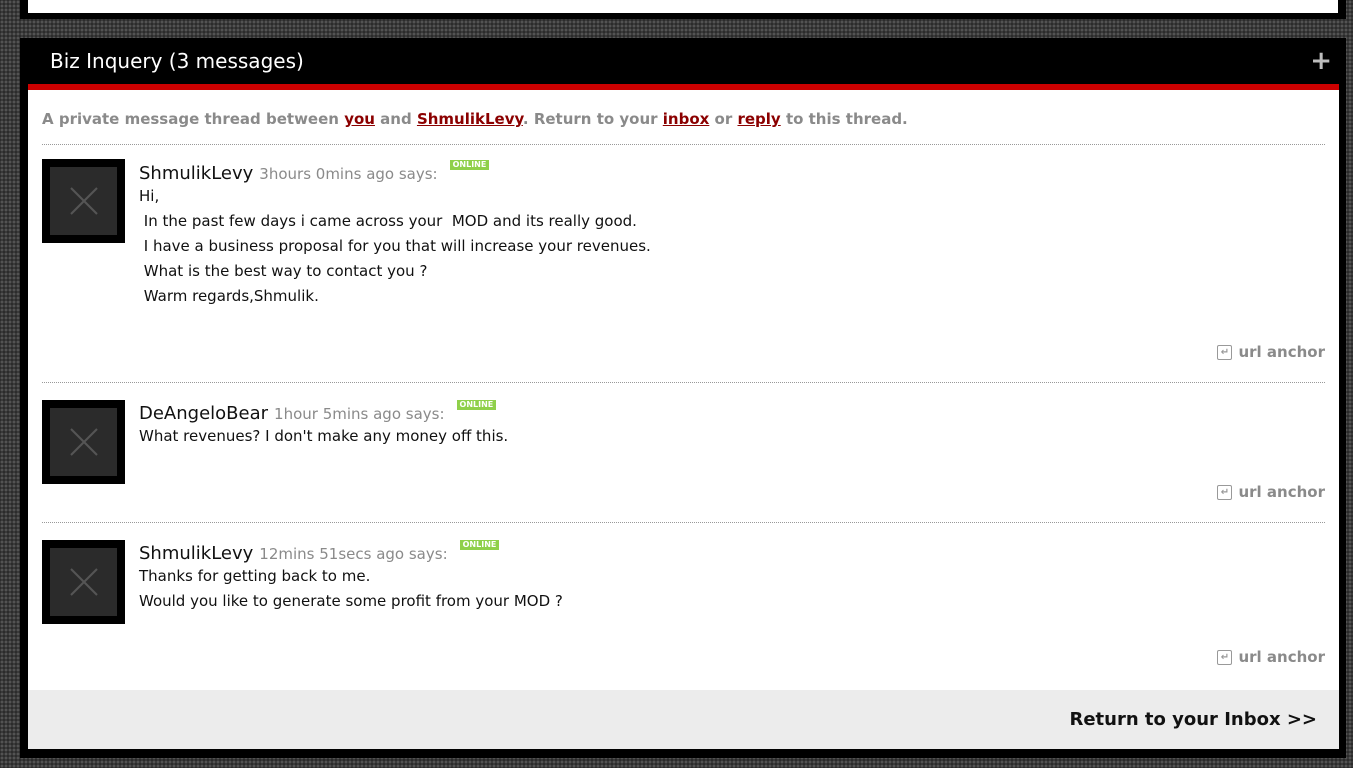 The width and height of the screenshot is (1353, 768). I want to click on intro-text: A private message thread between, so click(193, 119).